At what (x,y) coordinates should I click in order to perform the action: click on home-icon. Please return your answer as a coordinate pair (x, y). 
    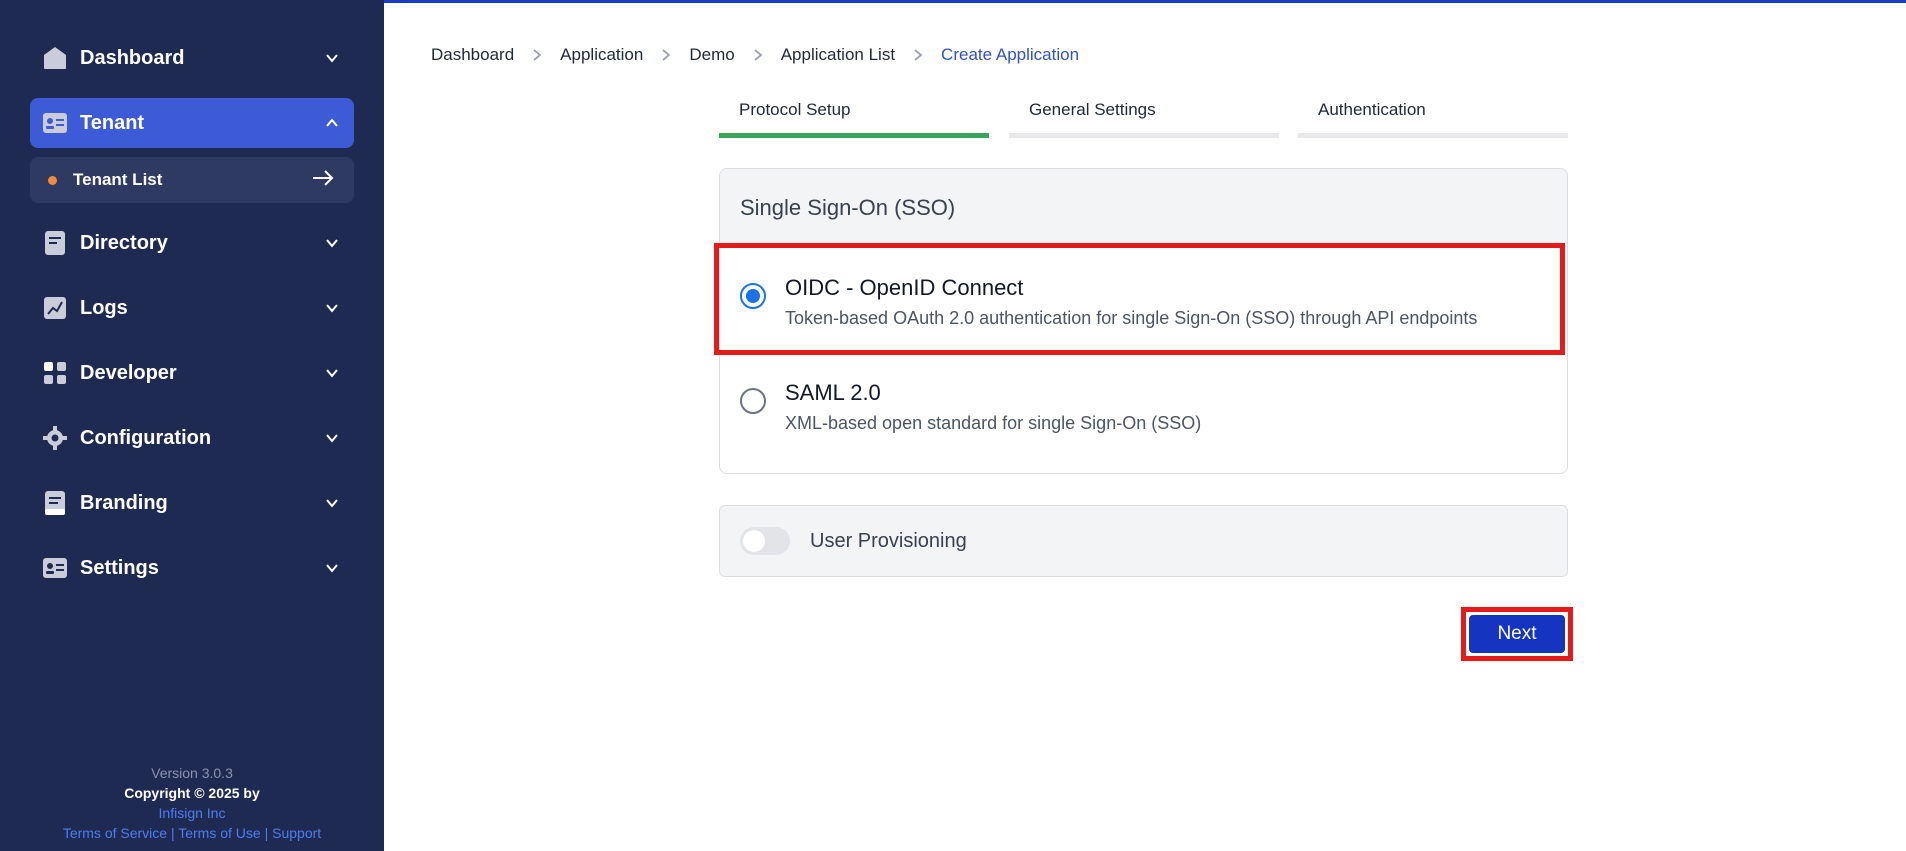
    Looking at the image, I should click on (55, 58).